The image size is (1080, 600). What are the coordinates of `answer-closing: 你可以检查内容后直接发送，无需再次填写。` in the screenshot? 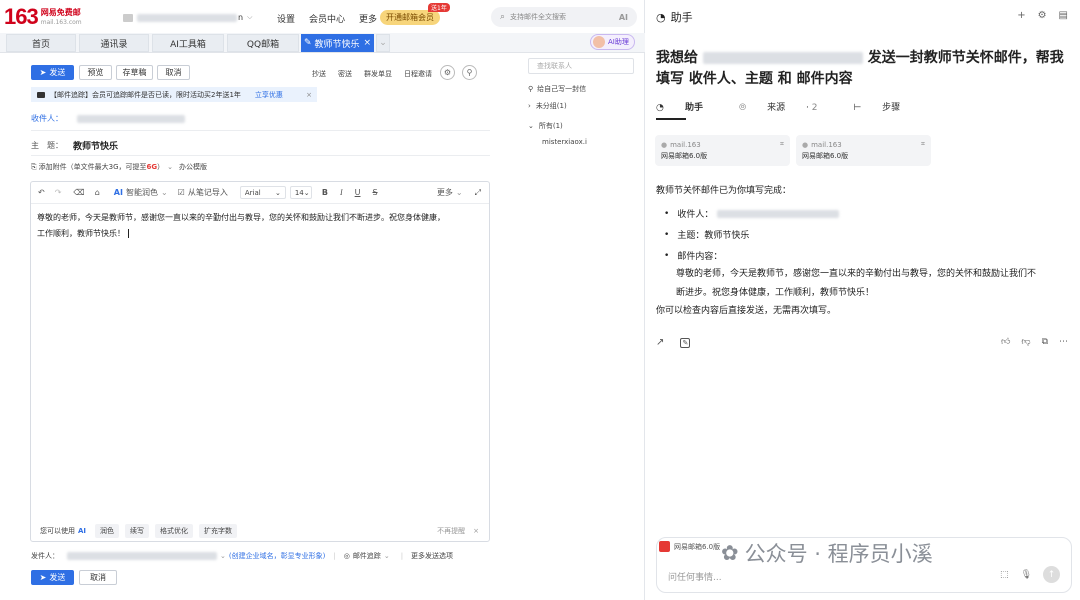 It's located at (746, 311).